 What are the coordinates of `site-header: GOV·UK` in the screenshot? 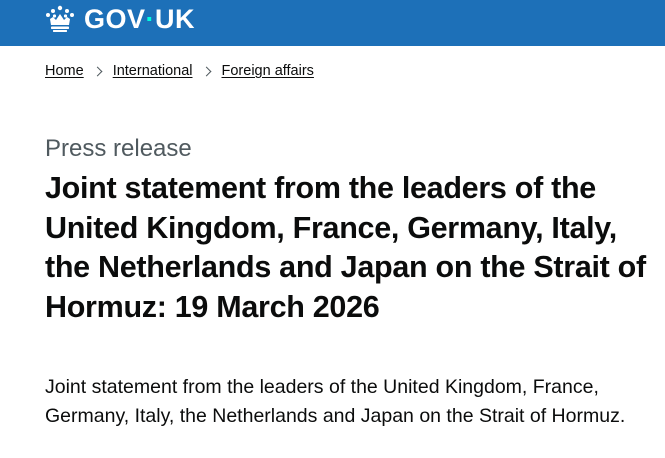 It's located at (332, 23).